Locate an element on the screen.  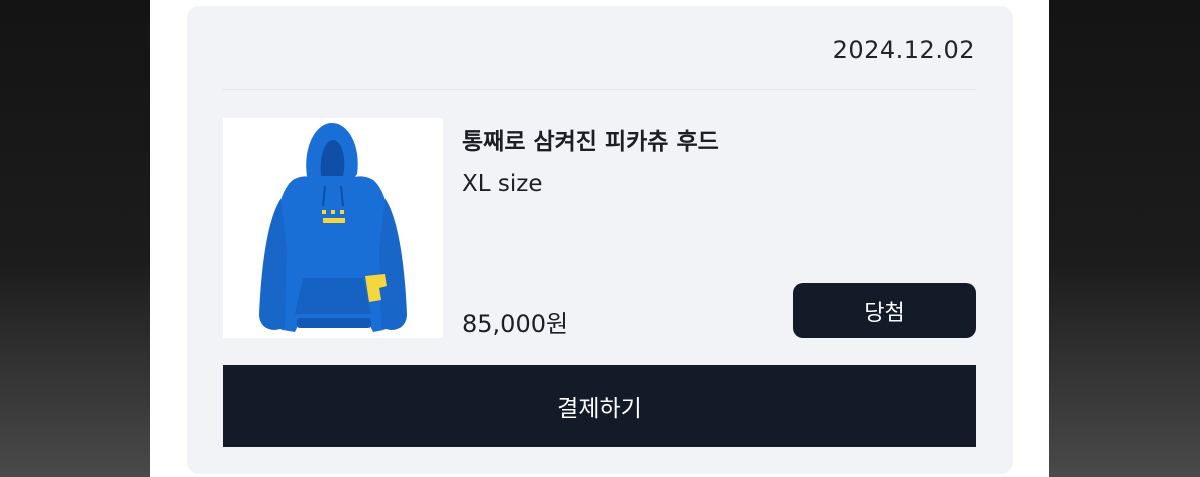
product-title: 통째로 삼켜진 피카츄 후드 is located at coordinates (590, 139).